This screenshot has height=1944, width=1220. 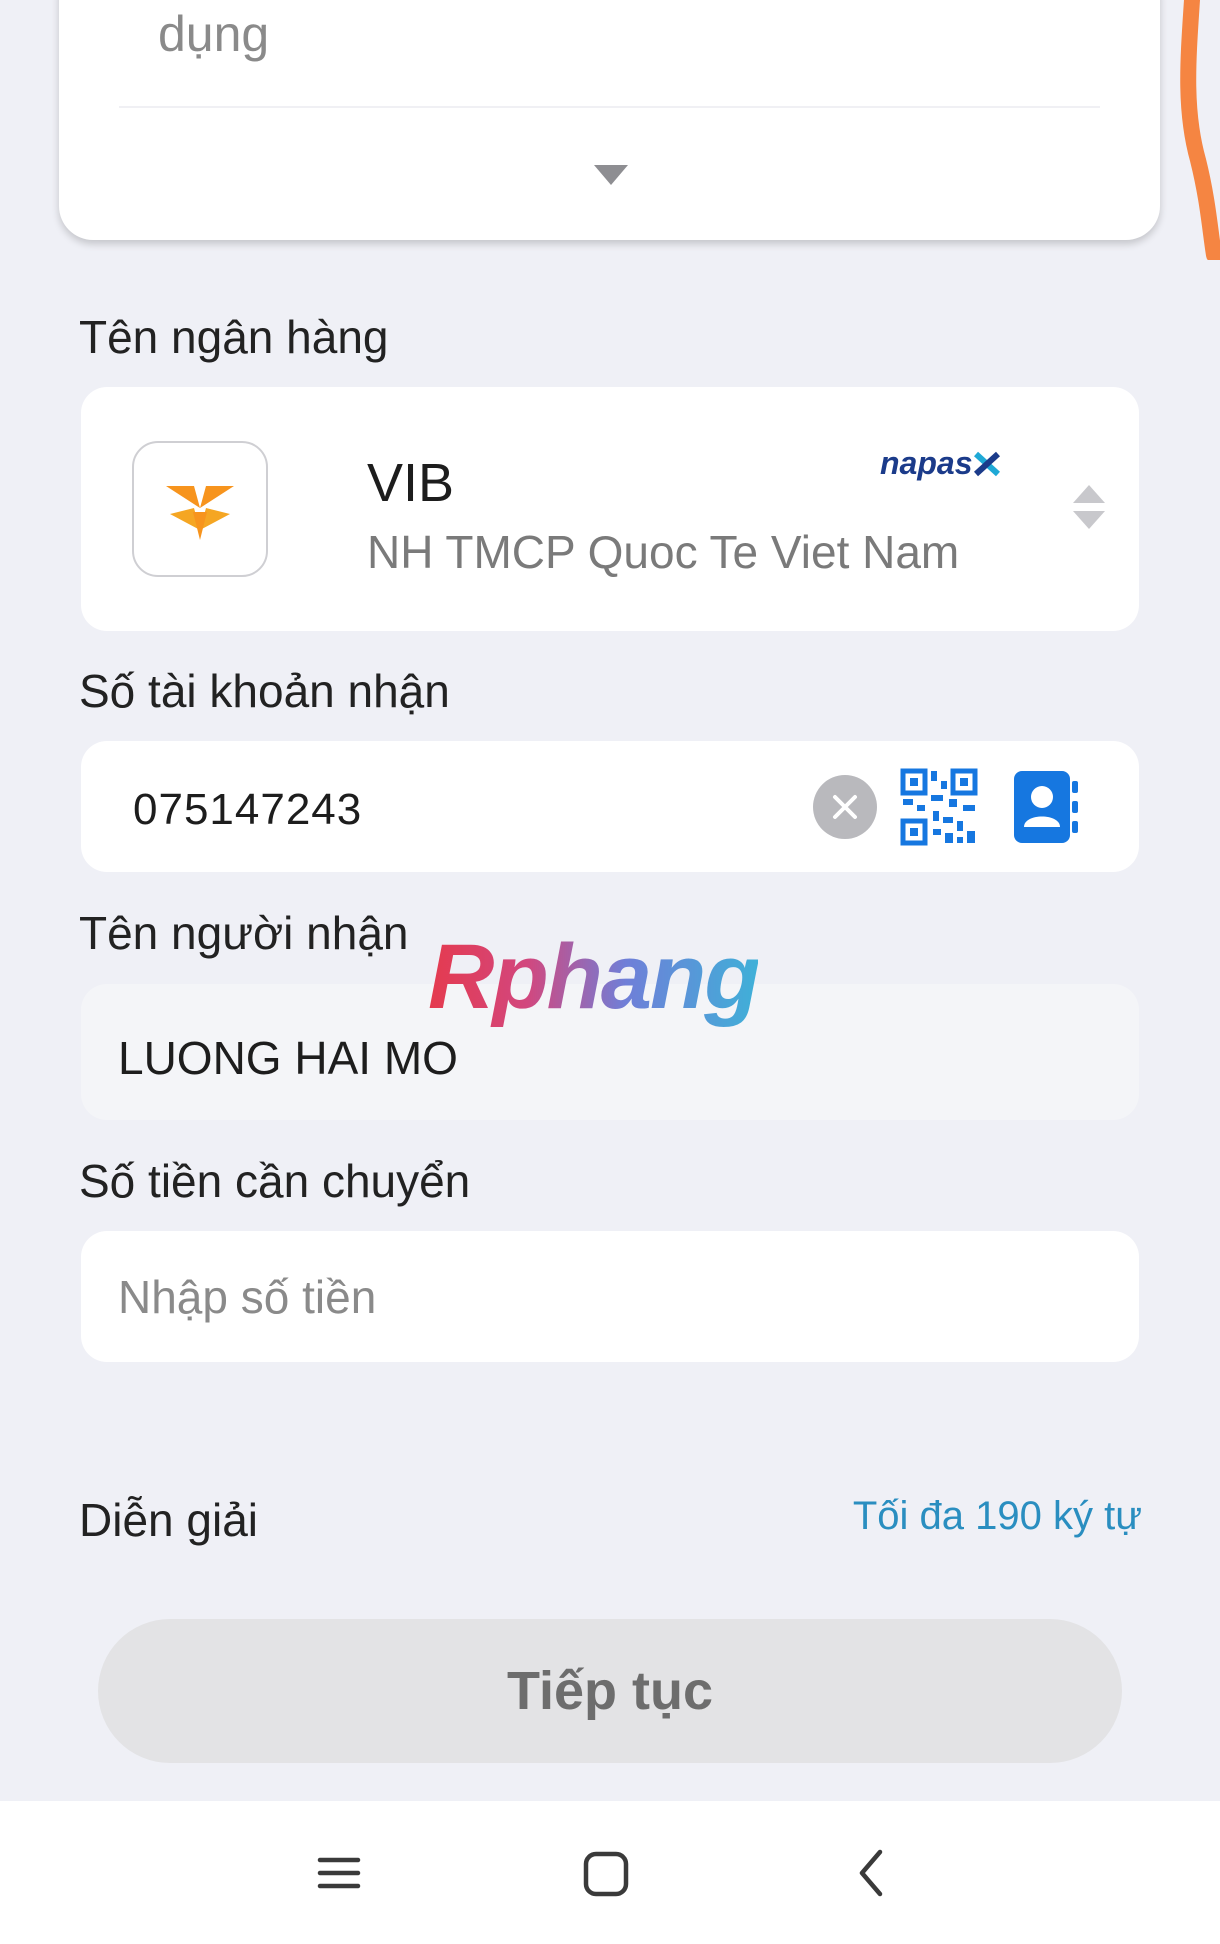 I want to click on orange-stroke-mark, so click(x=1200, y=130).